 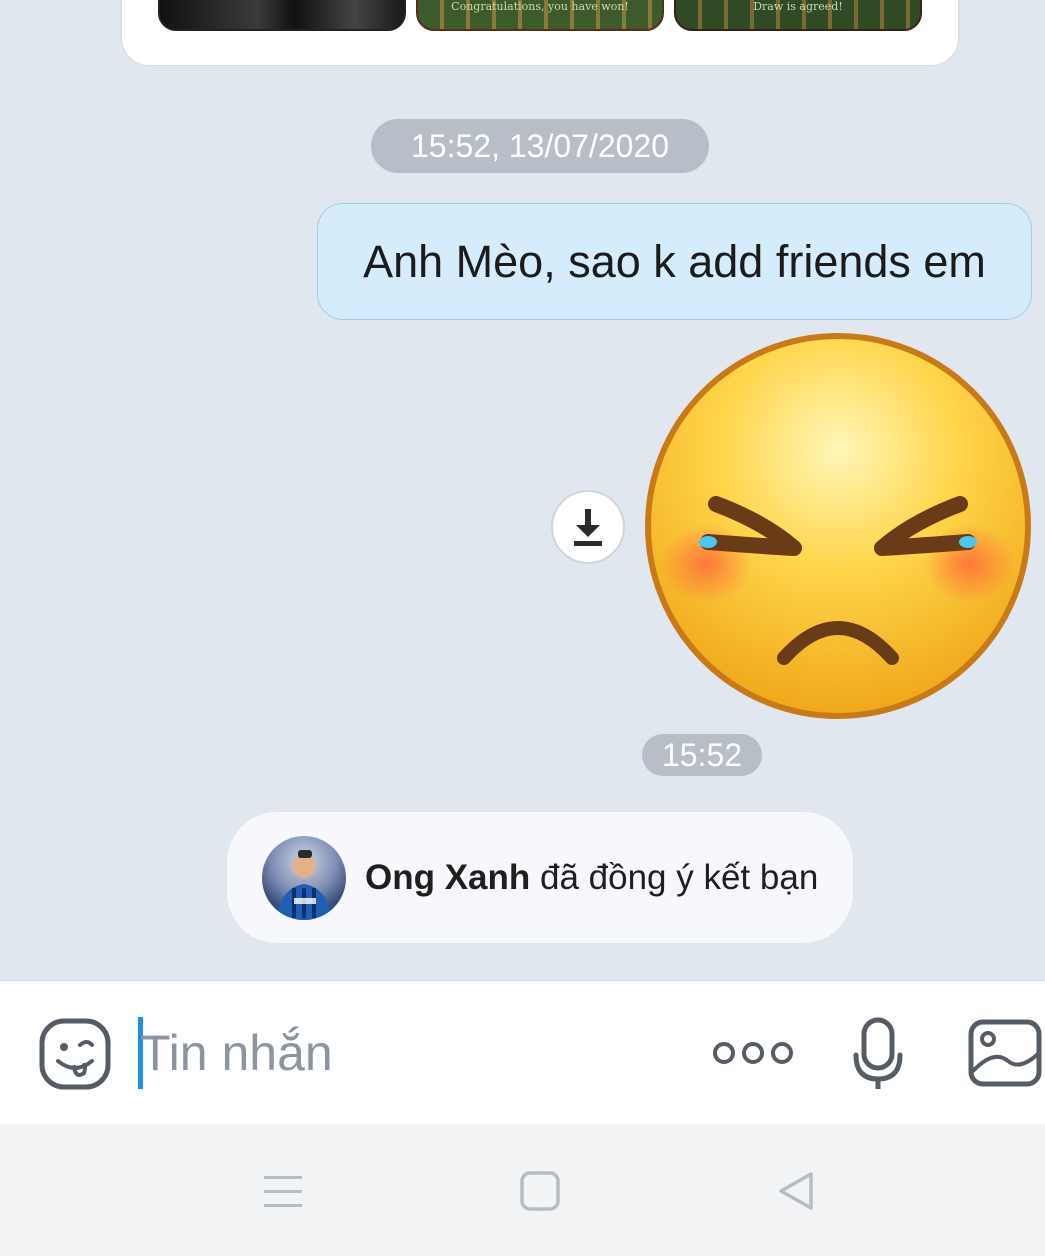 I want to click on friend-notice-text: Ong Xanh đã đồng ý kết bạn, so click(x=591, y=877).